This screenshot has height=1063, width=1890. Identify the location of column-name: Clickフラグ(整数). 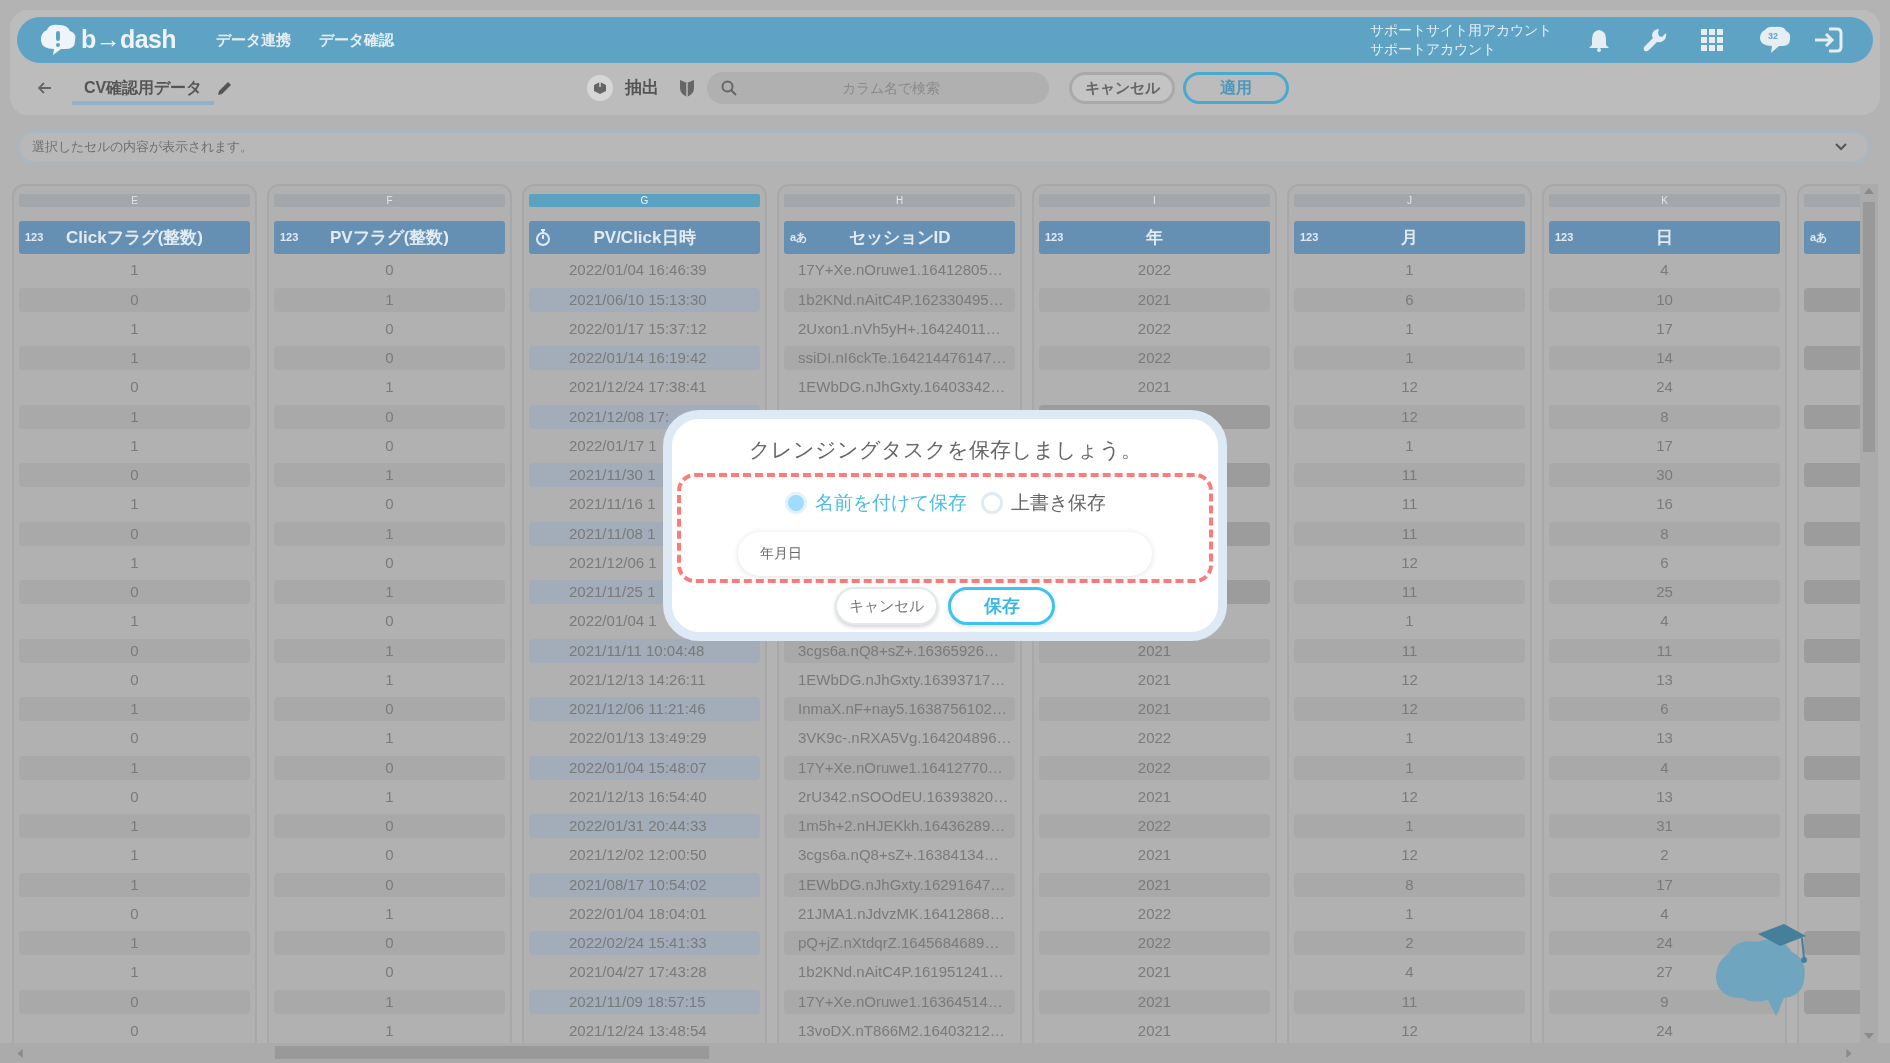
(134, 237).